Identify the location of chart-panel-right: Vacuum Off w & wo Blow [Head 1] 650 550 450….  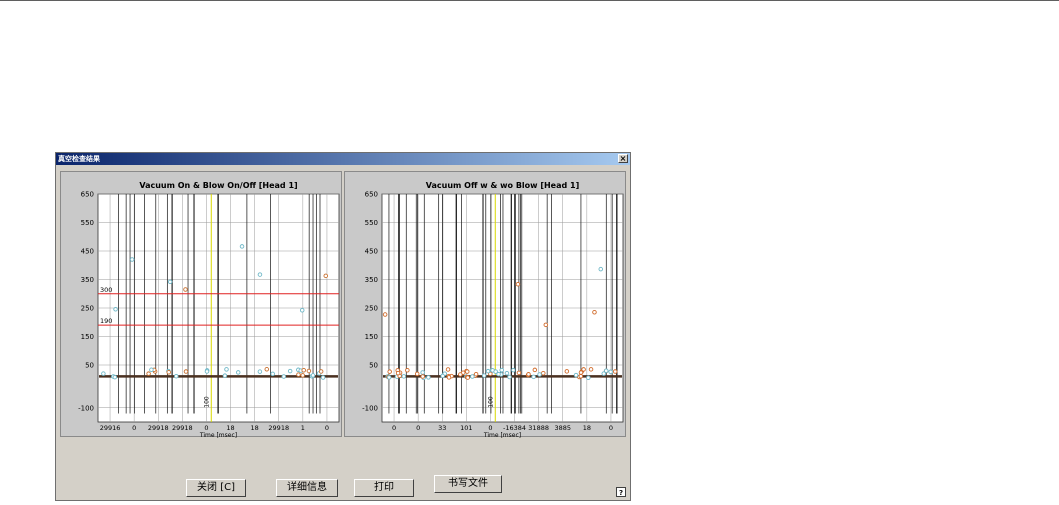
(485, 304).